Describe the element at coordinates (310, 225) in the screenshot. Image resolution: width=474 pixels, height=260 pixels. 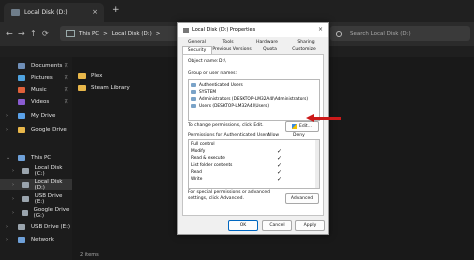
I see `apply-button: Apply` at that location.